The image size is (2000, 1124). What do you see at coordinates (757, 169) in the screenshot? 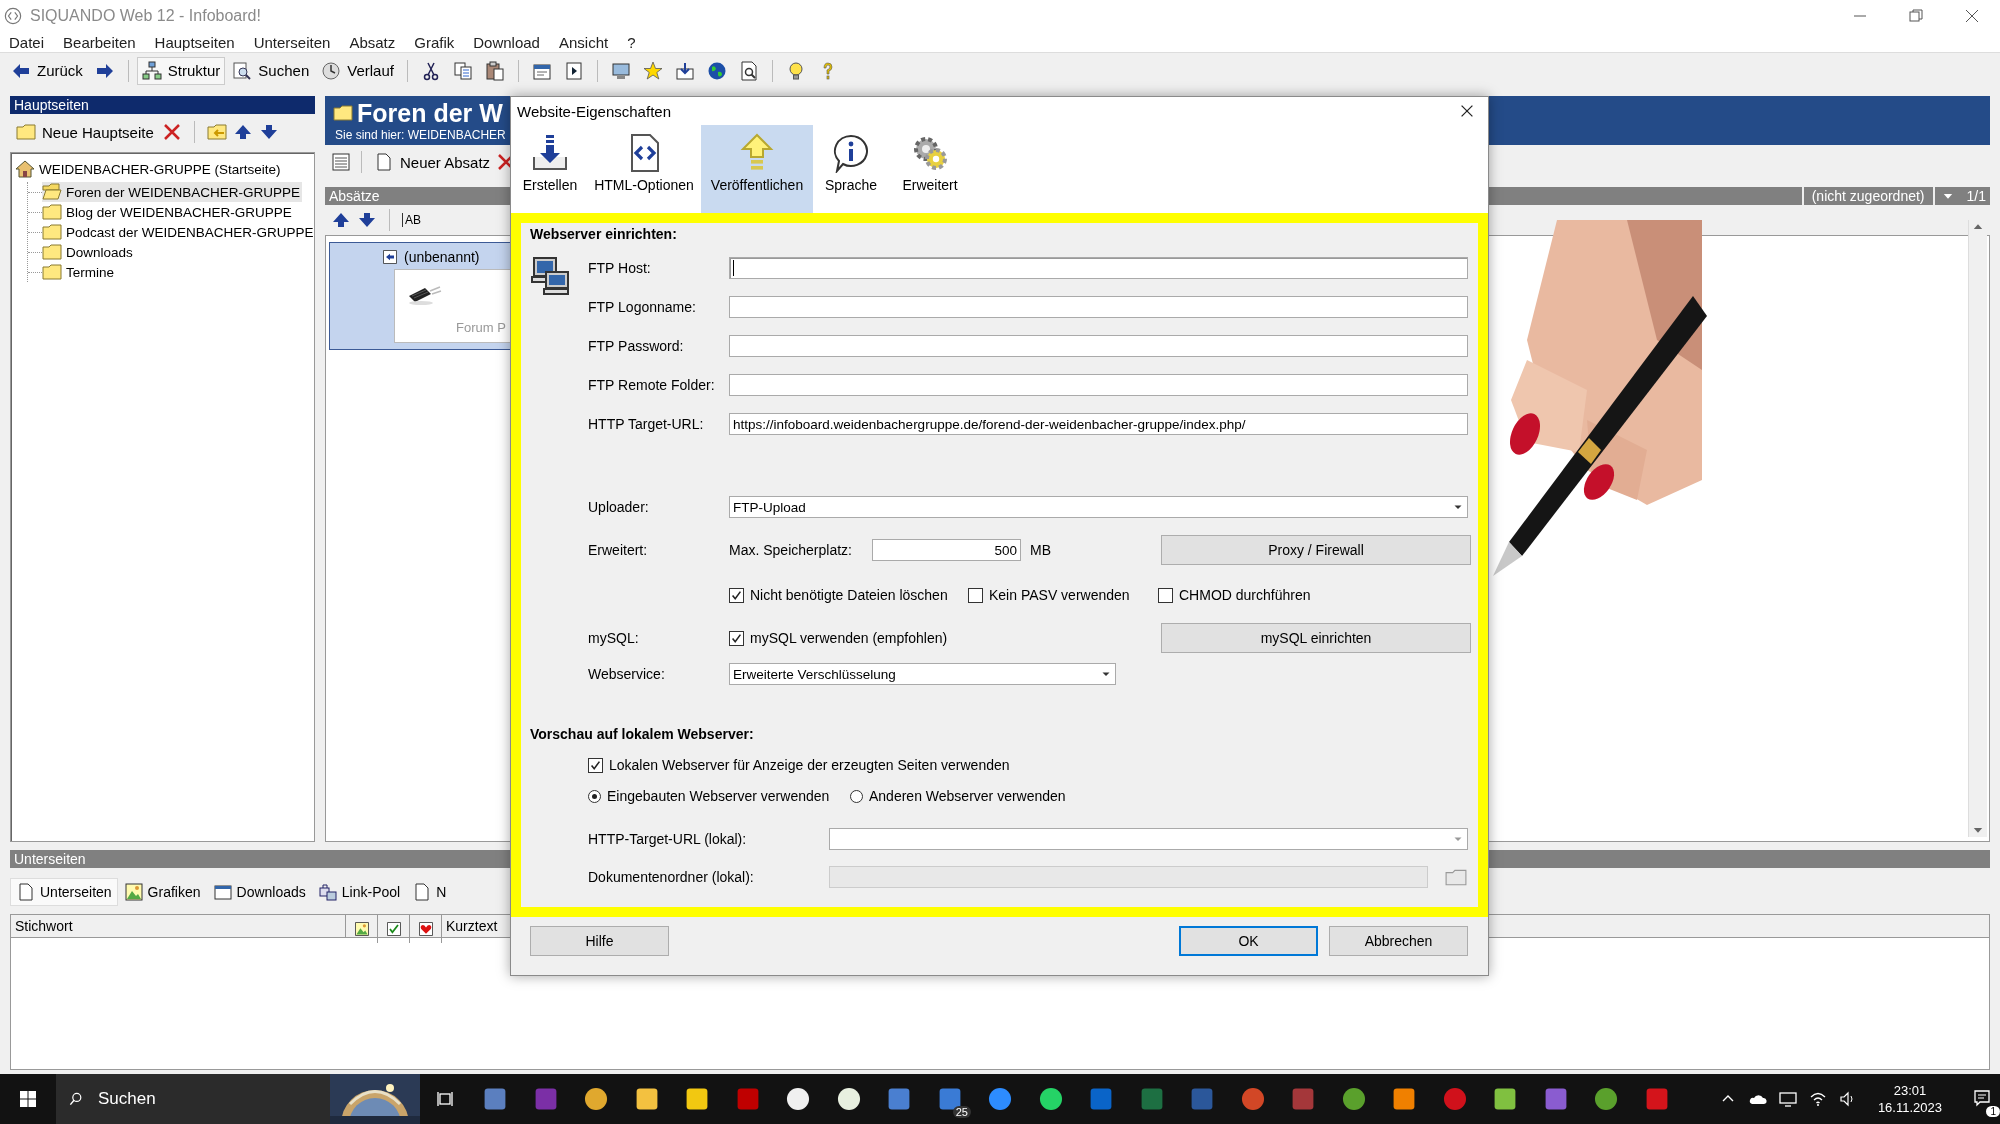
I see `dialog-tab: Veröffentlichen` at bounding box center [757, 169].